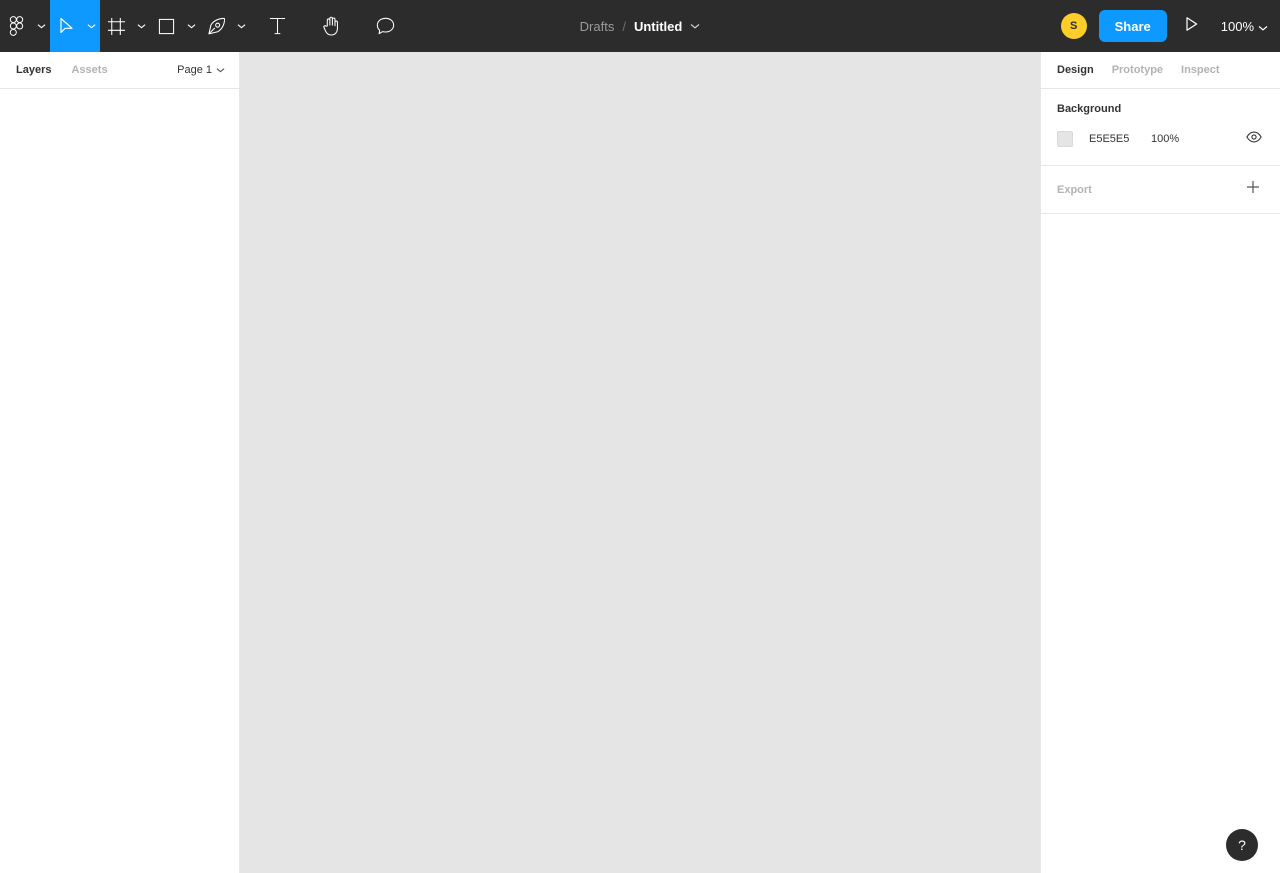 The height and width of the screenshot is (873, 1280). I want to click on comment-tool-button, so click(385, 26).